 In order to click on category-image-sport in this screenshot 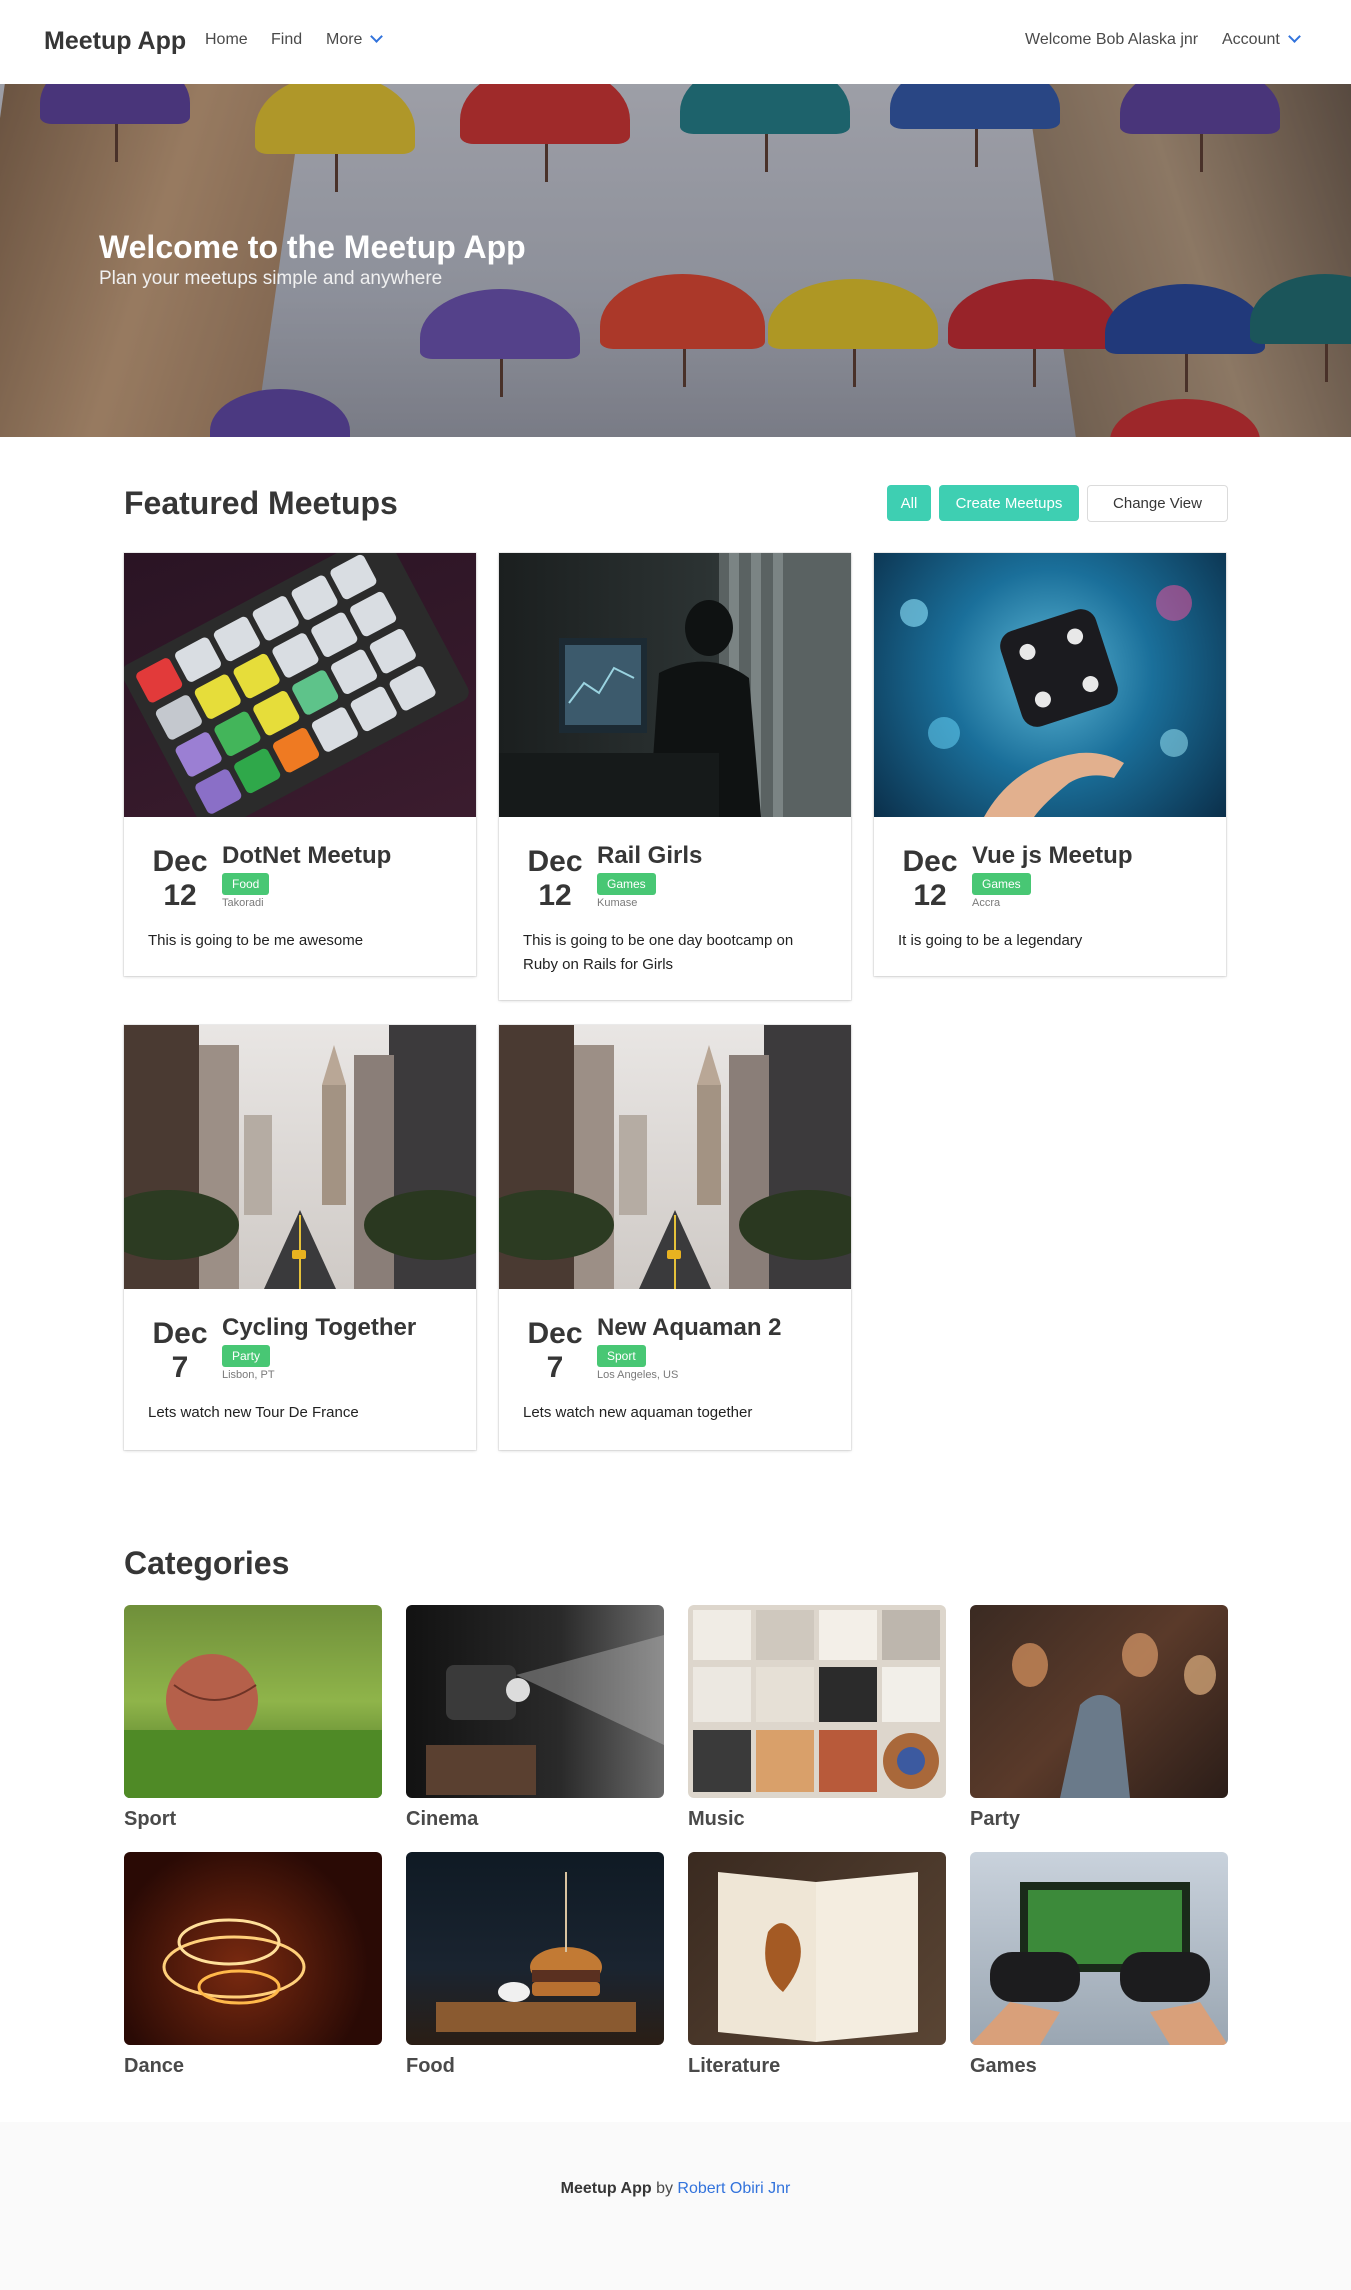, I will do `click(253, 1701)`.